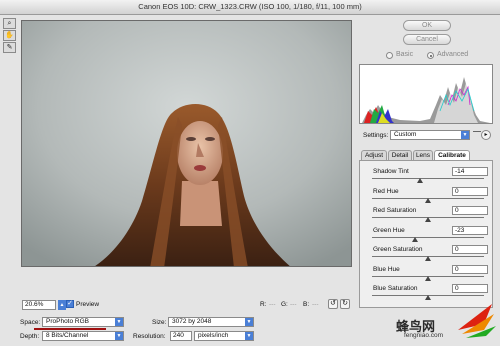  What do you see at coordinates (386, 191) in the screenshot?
I see `slider-label: Red Hue` at bounding box center [386, 191].